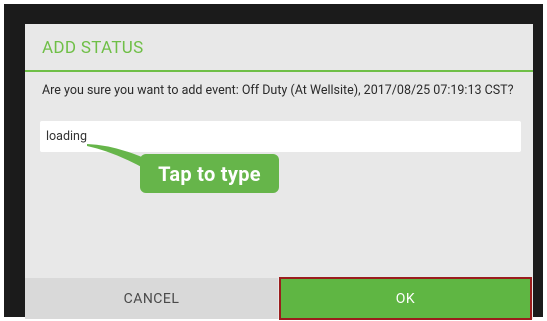 The height and width of the screenshot is (321, 547). Describe the element at coordinates (209, 173) in the screenshot. I see `tap-to-type-tooltip: Tap to type` at that location.